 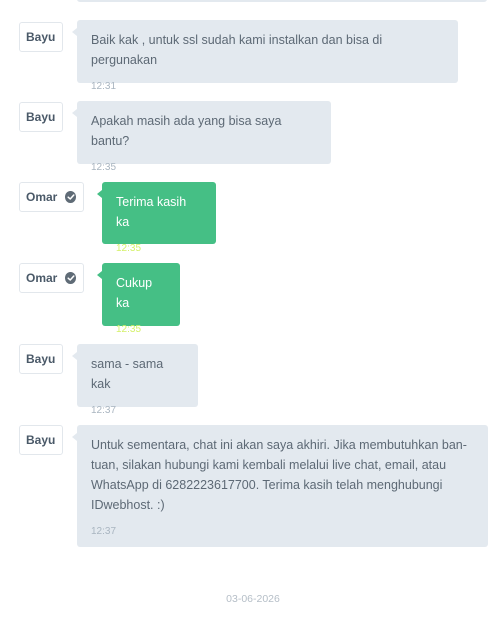 I want to click on message-text: Cukup ka, so click(x=134, y=293).